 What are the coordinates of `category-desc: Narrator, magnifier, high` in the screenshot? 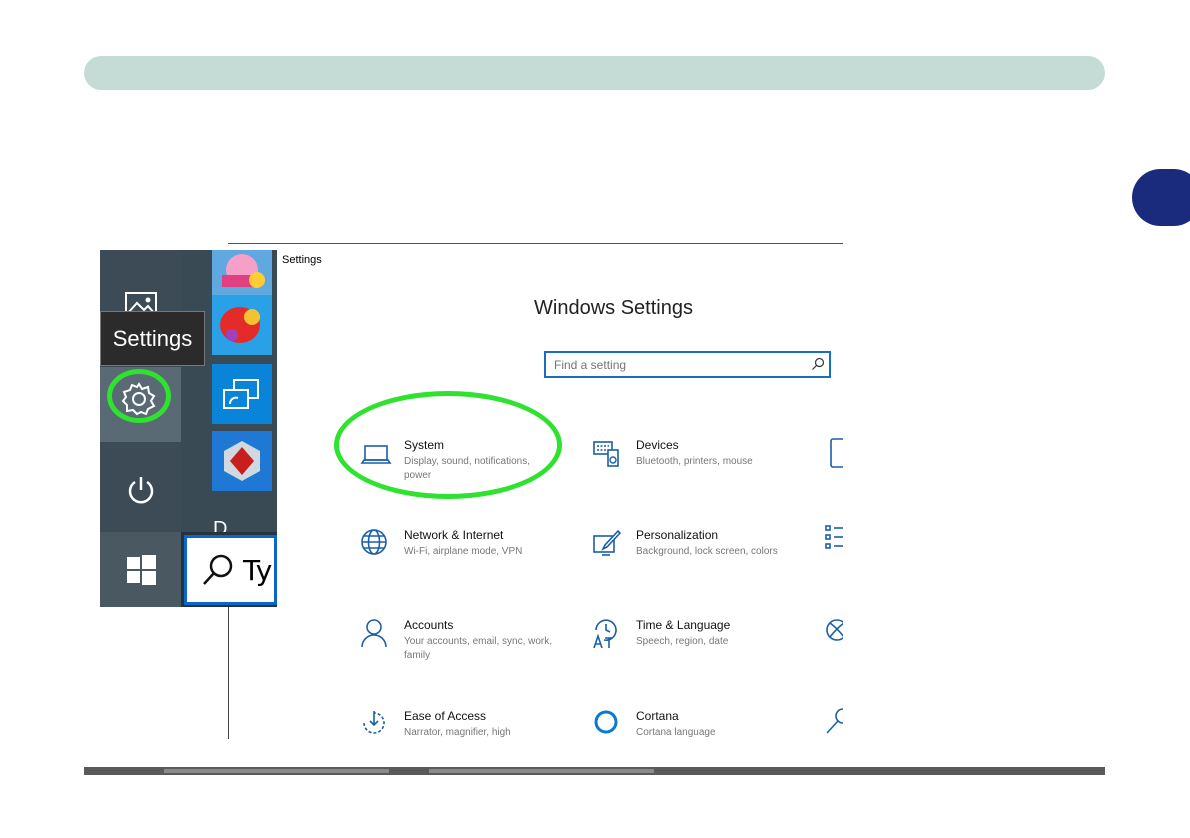 It's located at (457, 732).